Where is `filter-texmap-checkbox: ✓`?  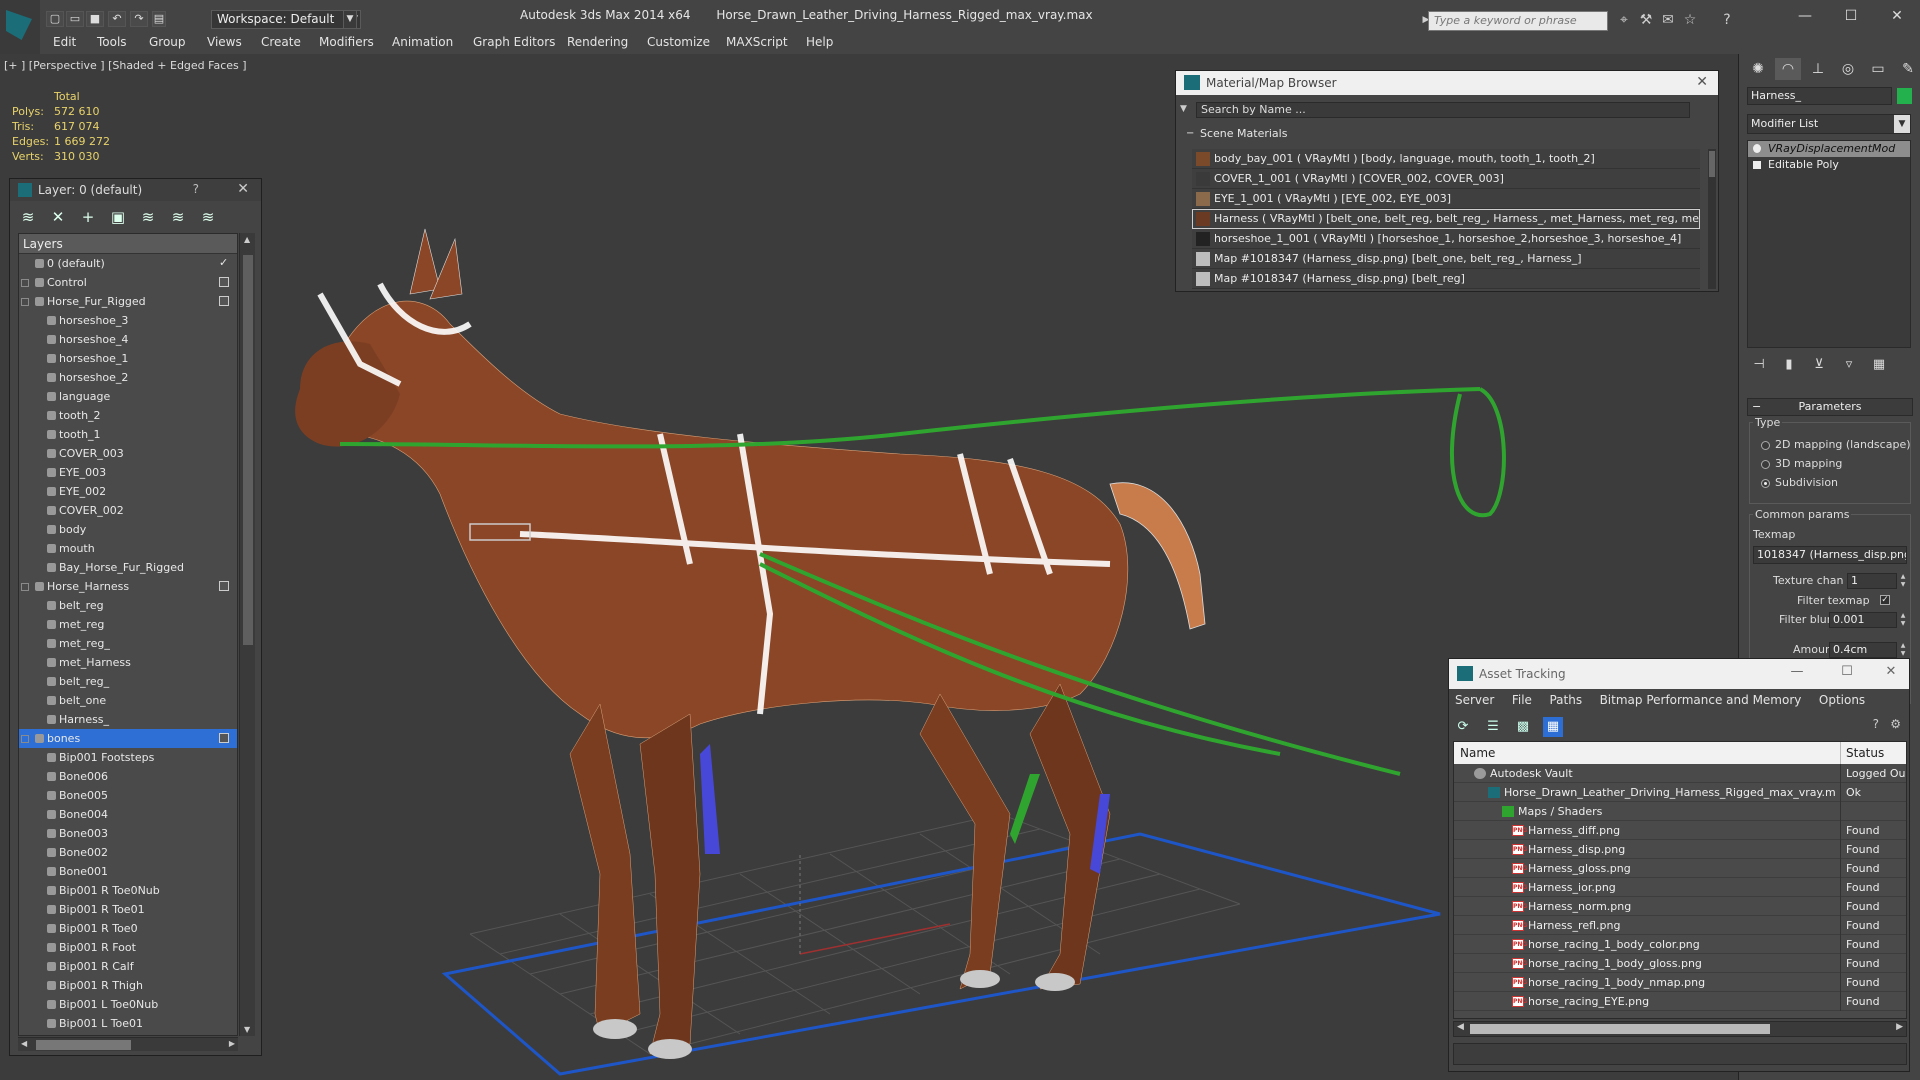
filter-texmap-checkbox: ✓ is located at coordinates (1885, 600).